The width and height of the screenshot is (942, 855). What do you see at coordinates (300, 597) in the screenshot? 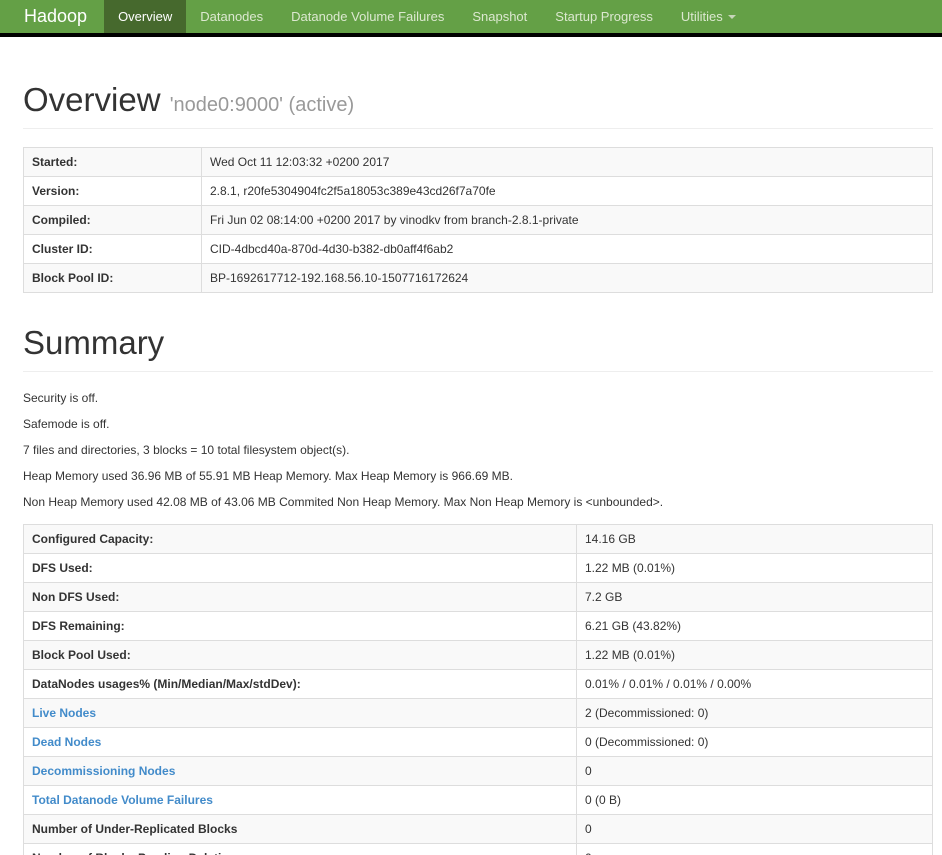
I see `row-label: Non DFS Used:` at bounding box center [300, 597].